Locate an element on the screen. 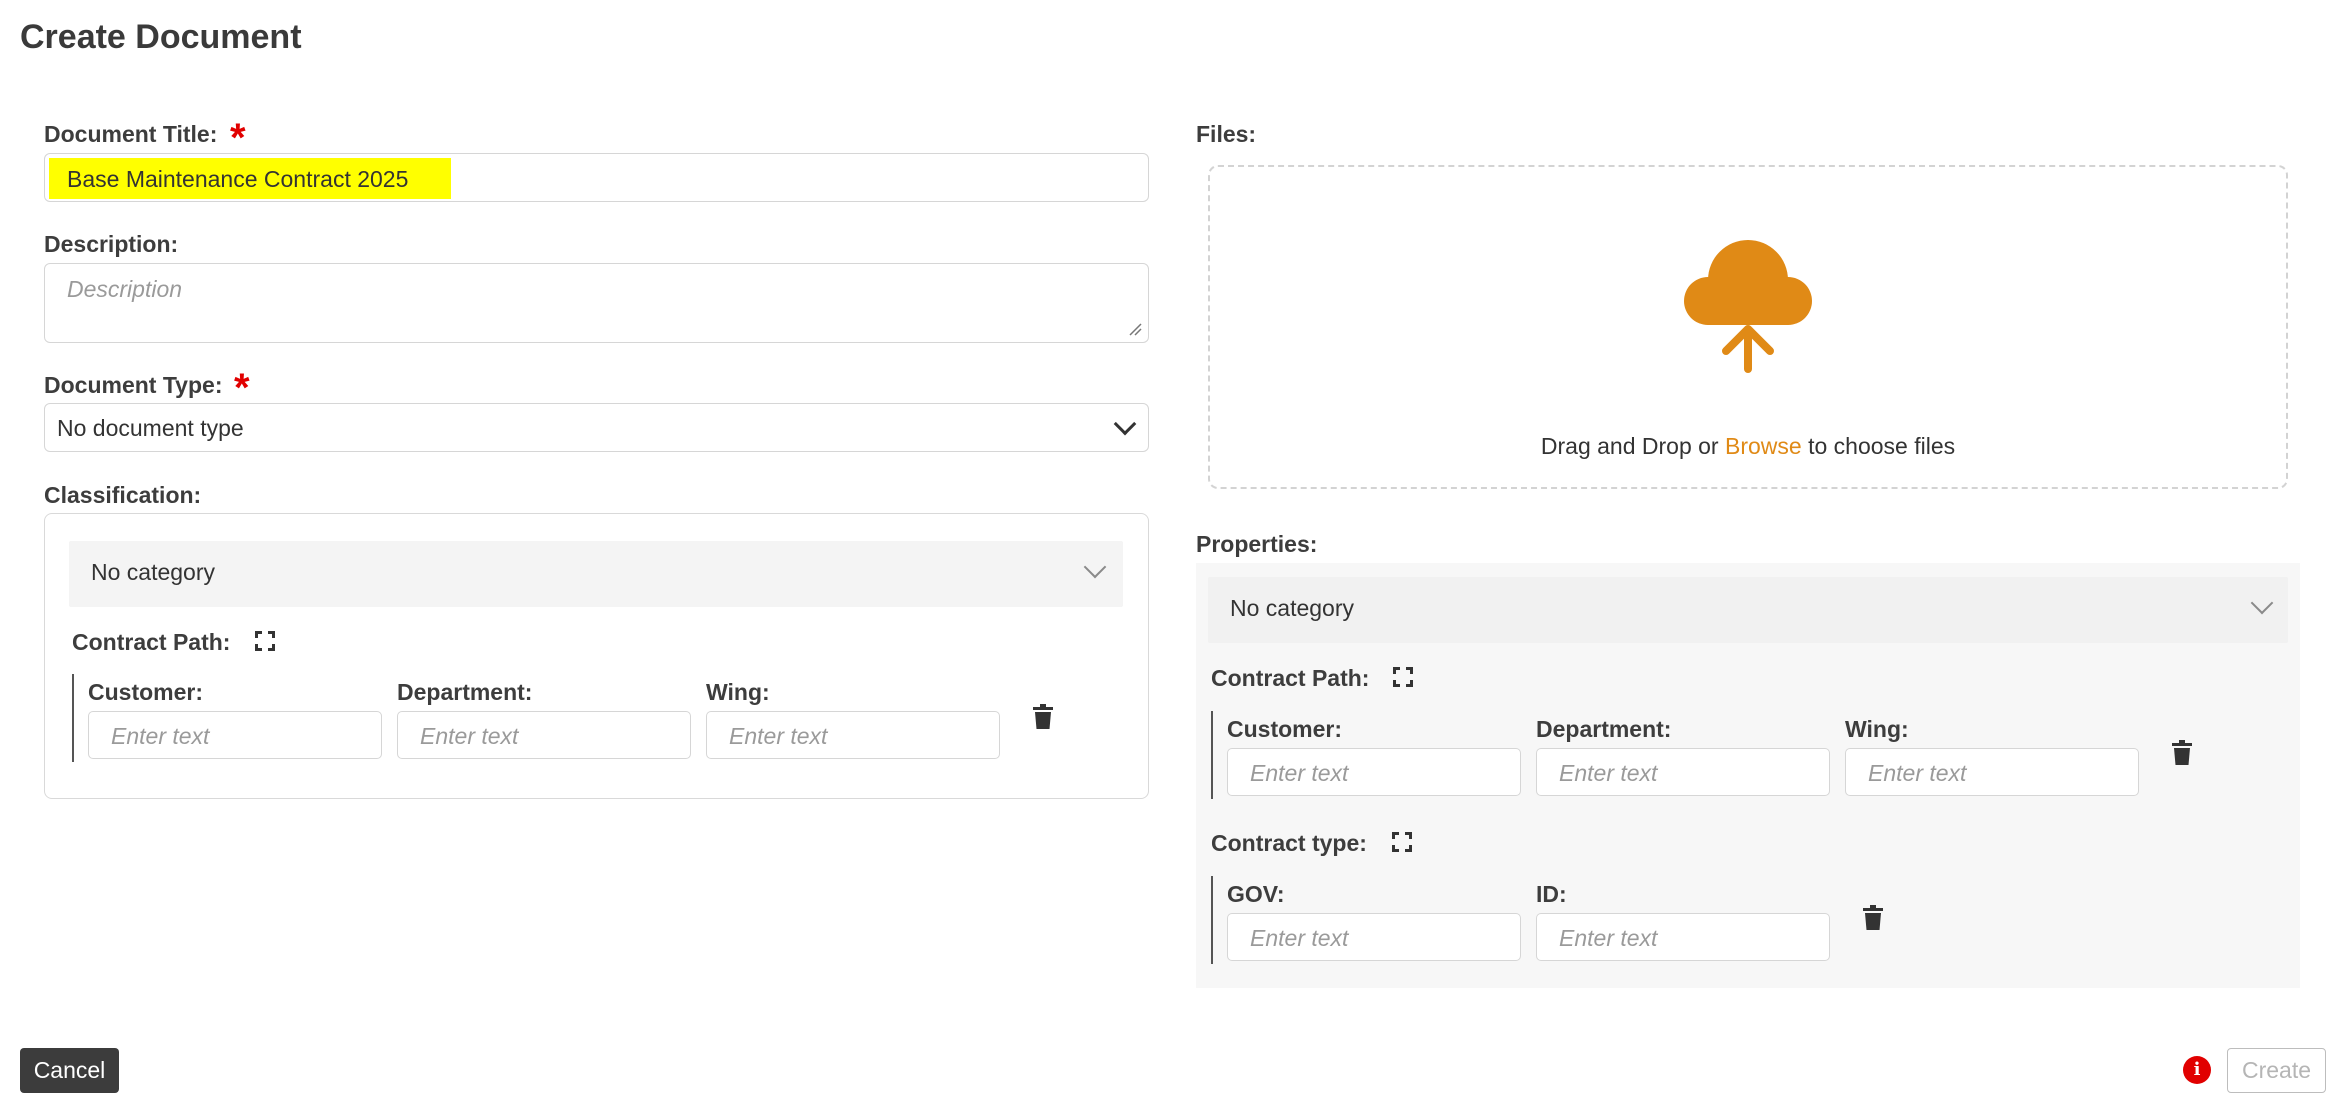  dropzone-text: Drag and Drop or Browse to choose files is located at coordinates (1748, 446).